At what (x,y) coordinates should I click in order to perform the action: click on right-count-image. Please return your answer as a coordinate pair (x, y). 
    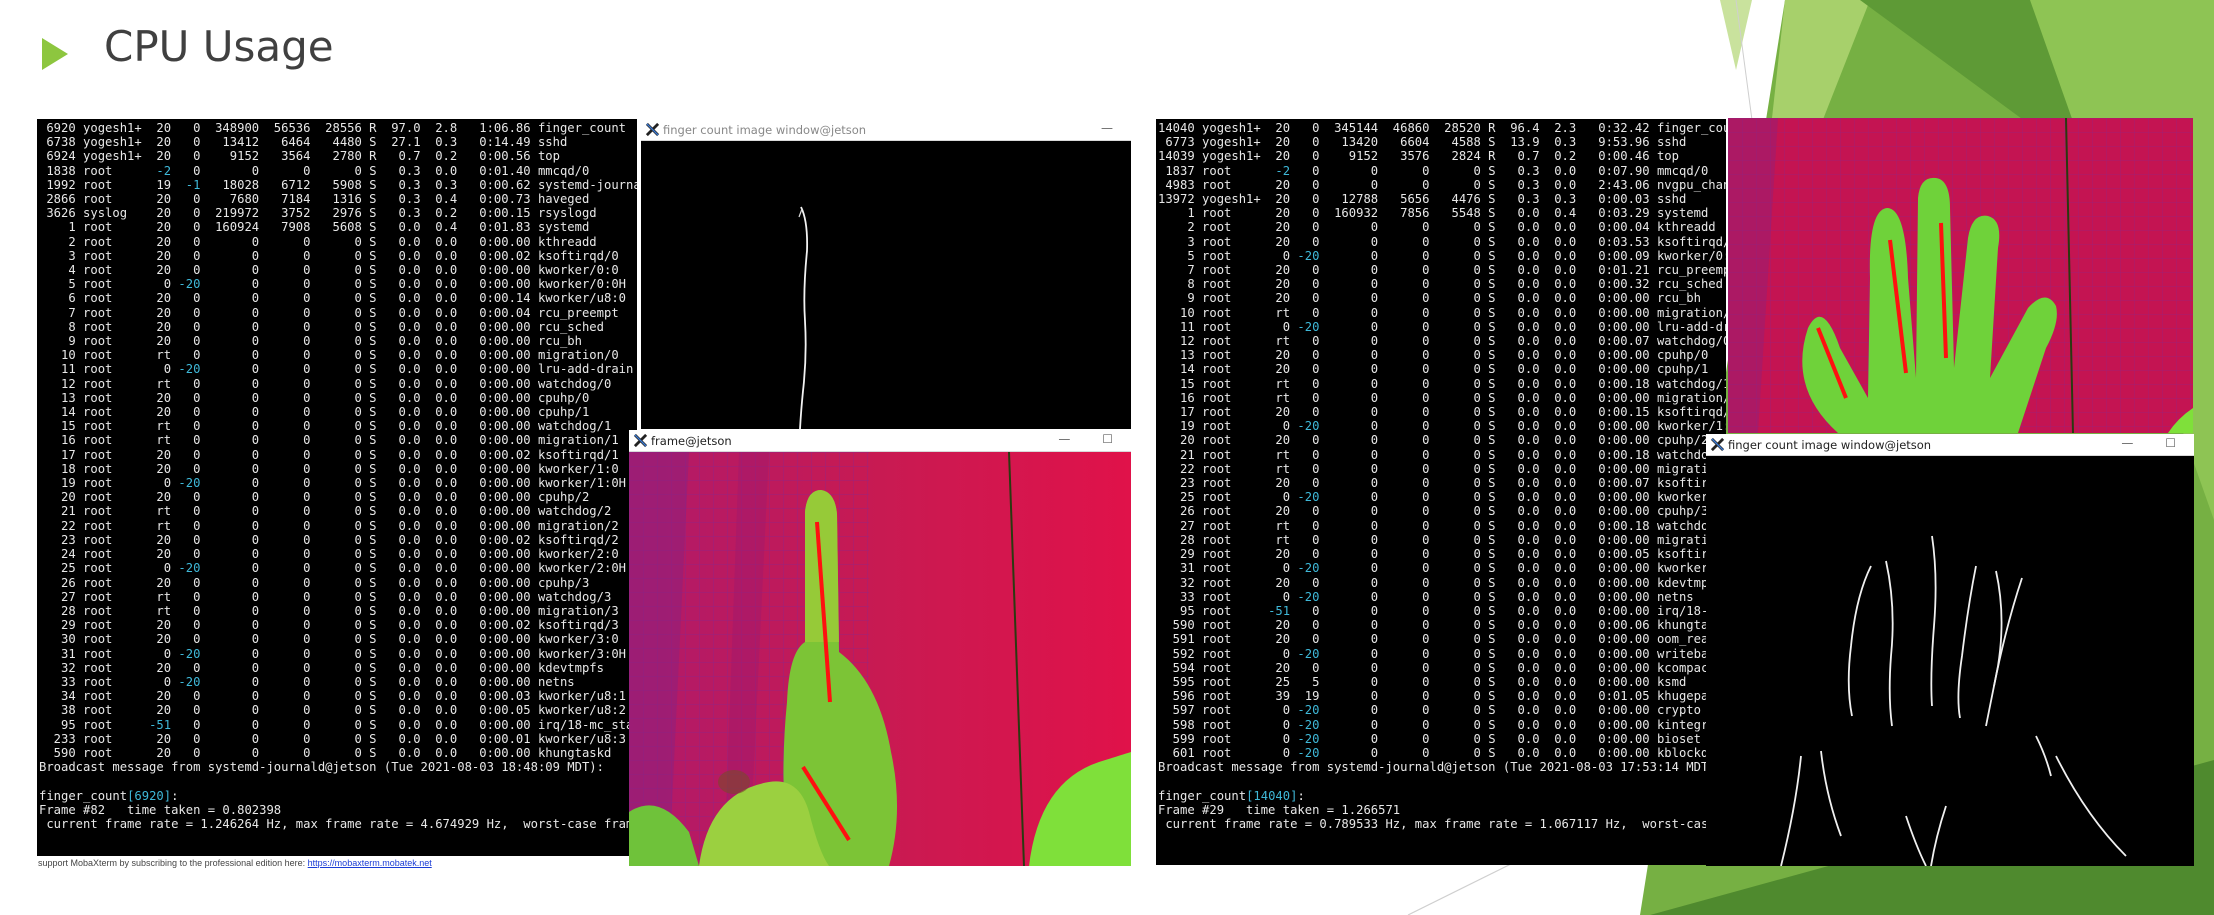
    Looking at the image, I should click on (1950, 661).